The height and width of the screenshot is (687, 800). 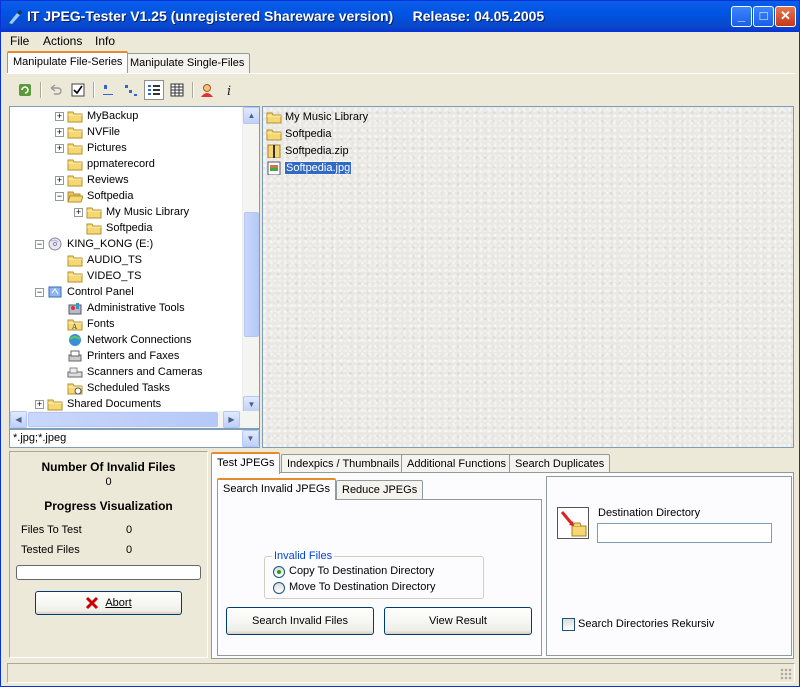 I want to click on tab-manipulate-file-series: Manipulate File-Series, so click(x=68, y=62).